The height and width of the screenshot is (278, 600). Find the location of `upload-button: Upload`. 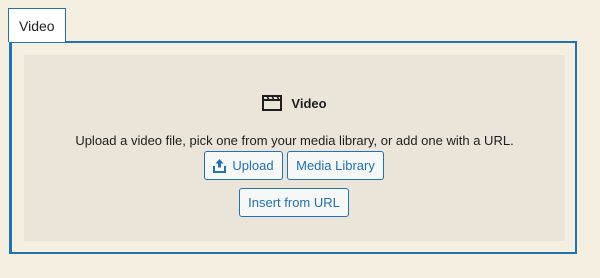

upload-button: Upload is located at coordinates (243, 165).